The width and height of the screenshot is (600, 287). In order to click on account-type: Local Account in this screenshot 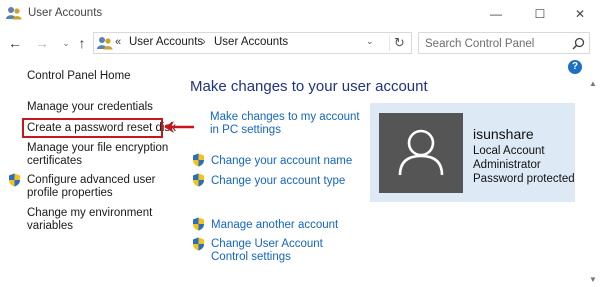, I will do `click(509, 151)`.